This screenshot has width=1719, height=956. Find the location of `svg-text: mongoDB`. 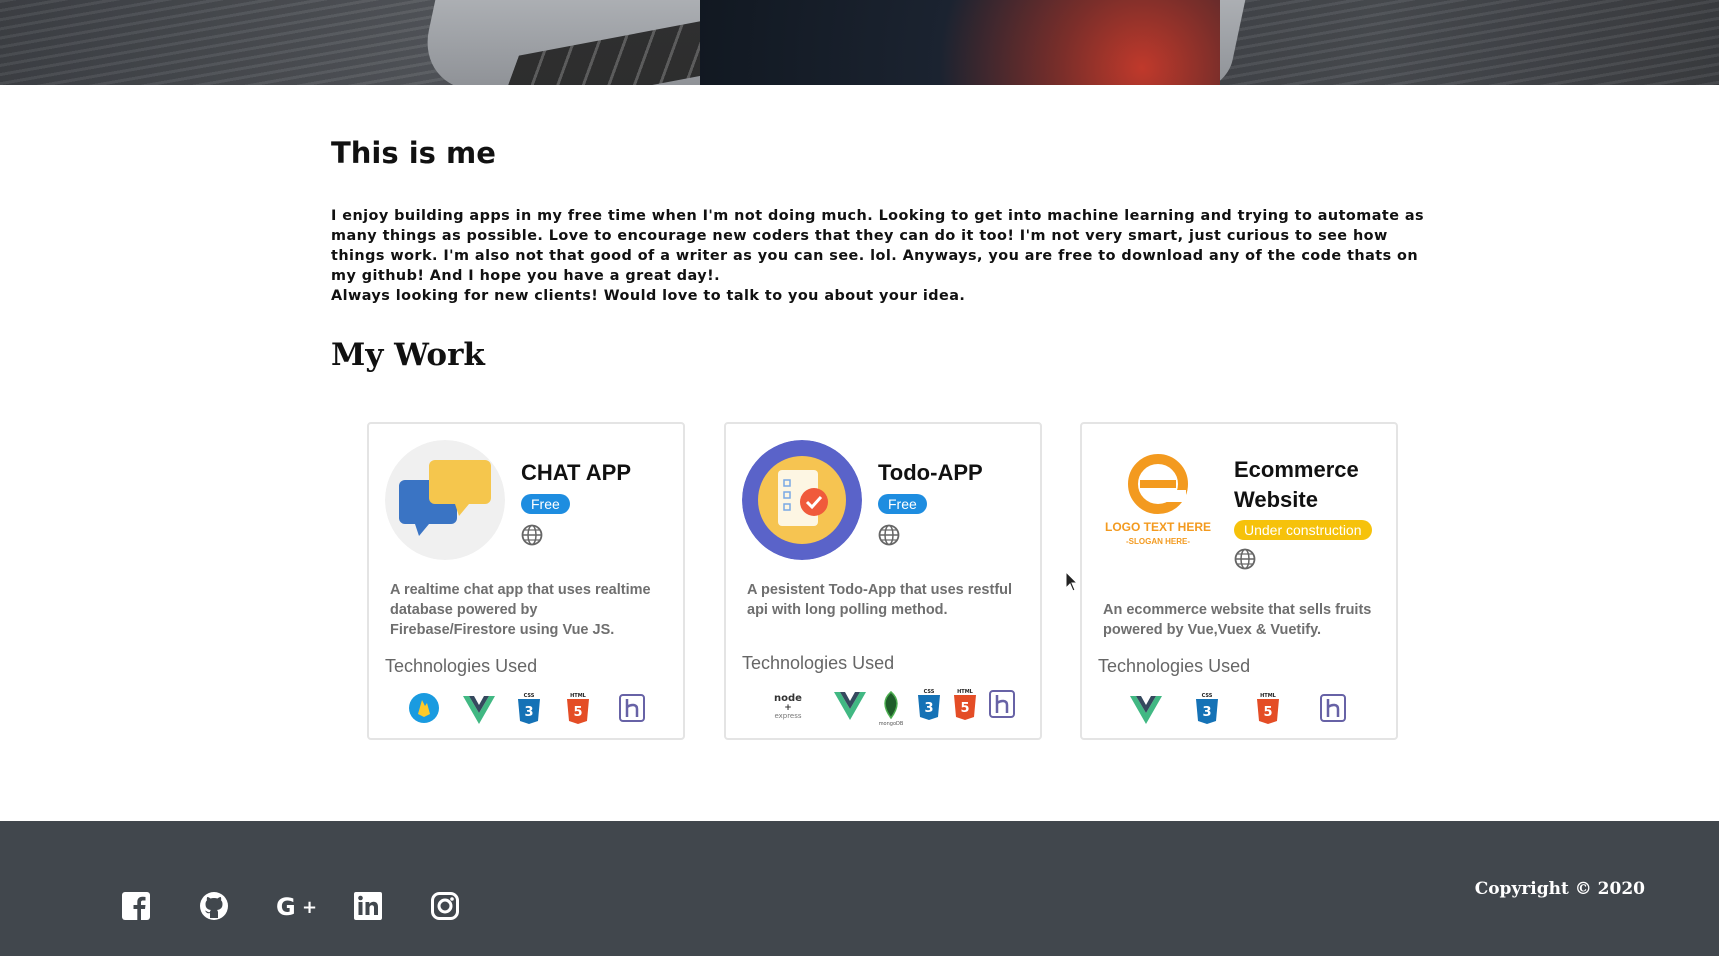

svg-text: mongoDB is located at coordinates (891, 723).